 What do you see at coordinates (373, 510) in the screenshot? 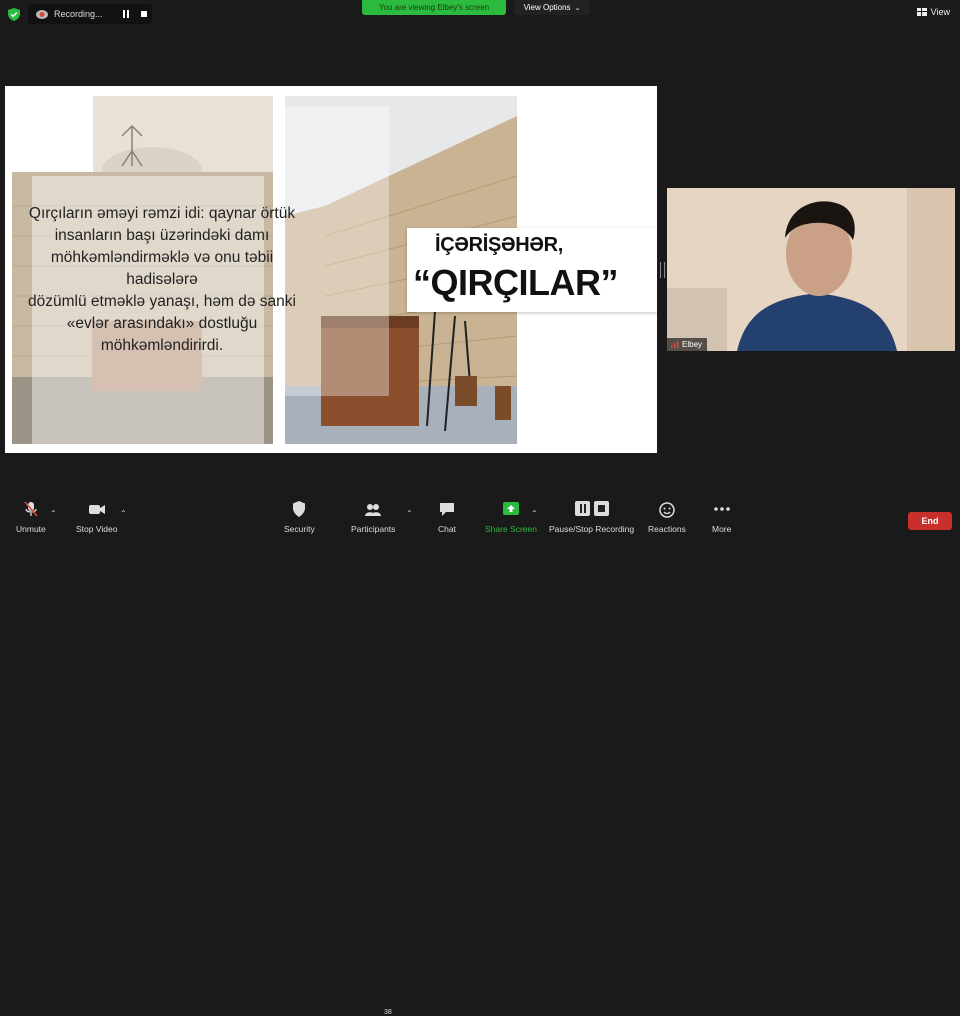
I see `participants-icon` at bounding box center [373, 510].